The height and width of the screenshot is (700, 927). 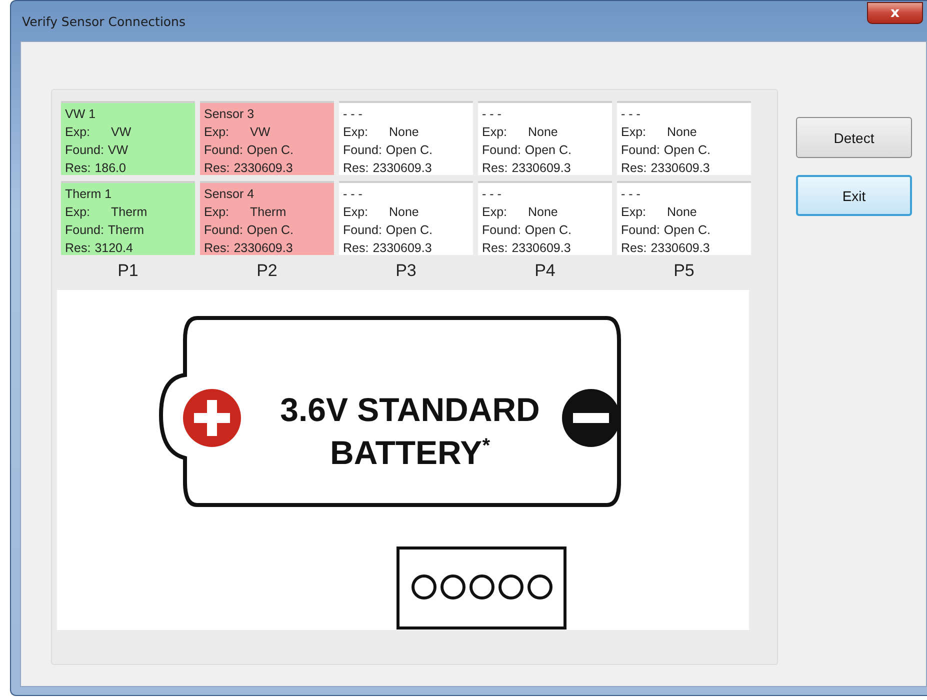 I want to click on battery-label: 3.6V STANDARD BATTERY$^{*}$, so click(x=410, y=431).